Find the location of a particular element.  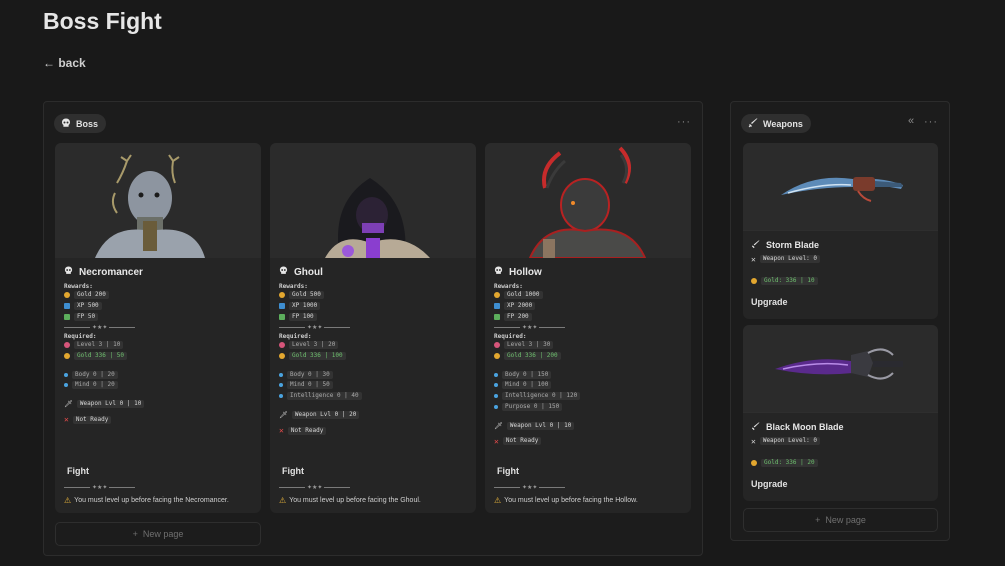

required-level: Level 3 | 30 is located at coordinates (529, 345).